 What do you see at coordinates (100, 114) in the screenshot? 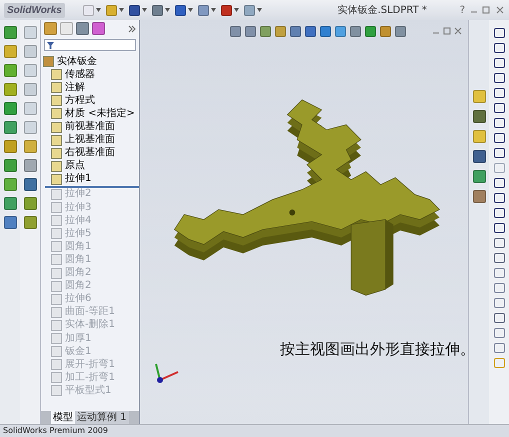
I see `tree-item: 材质 <未指定>` at bounding box center [100, 114].